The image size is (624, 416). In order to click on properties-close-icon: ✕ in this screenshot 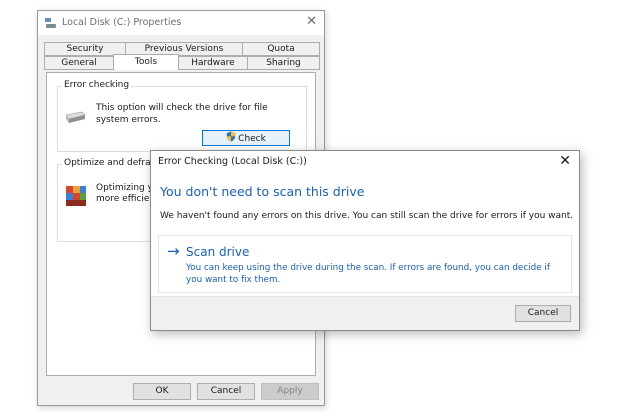, I will do `click(311, 21)`.